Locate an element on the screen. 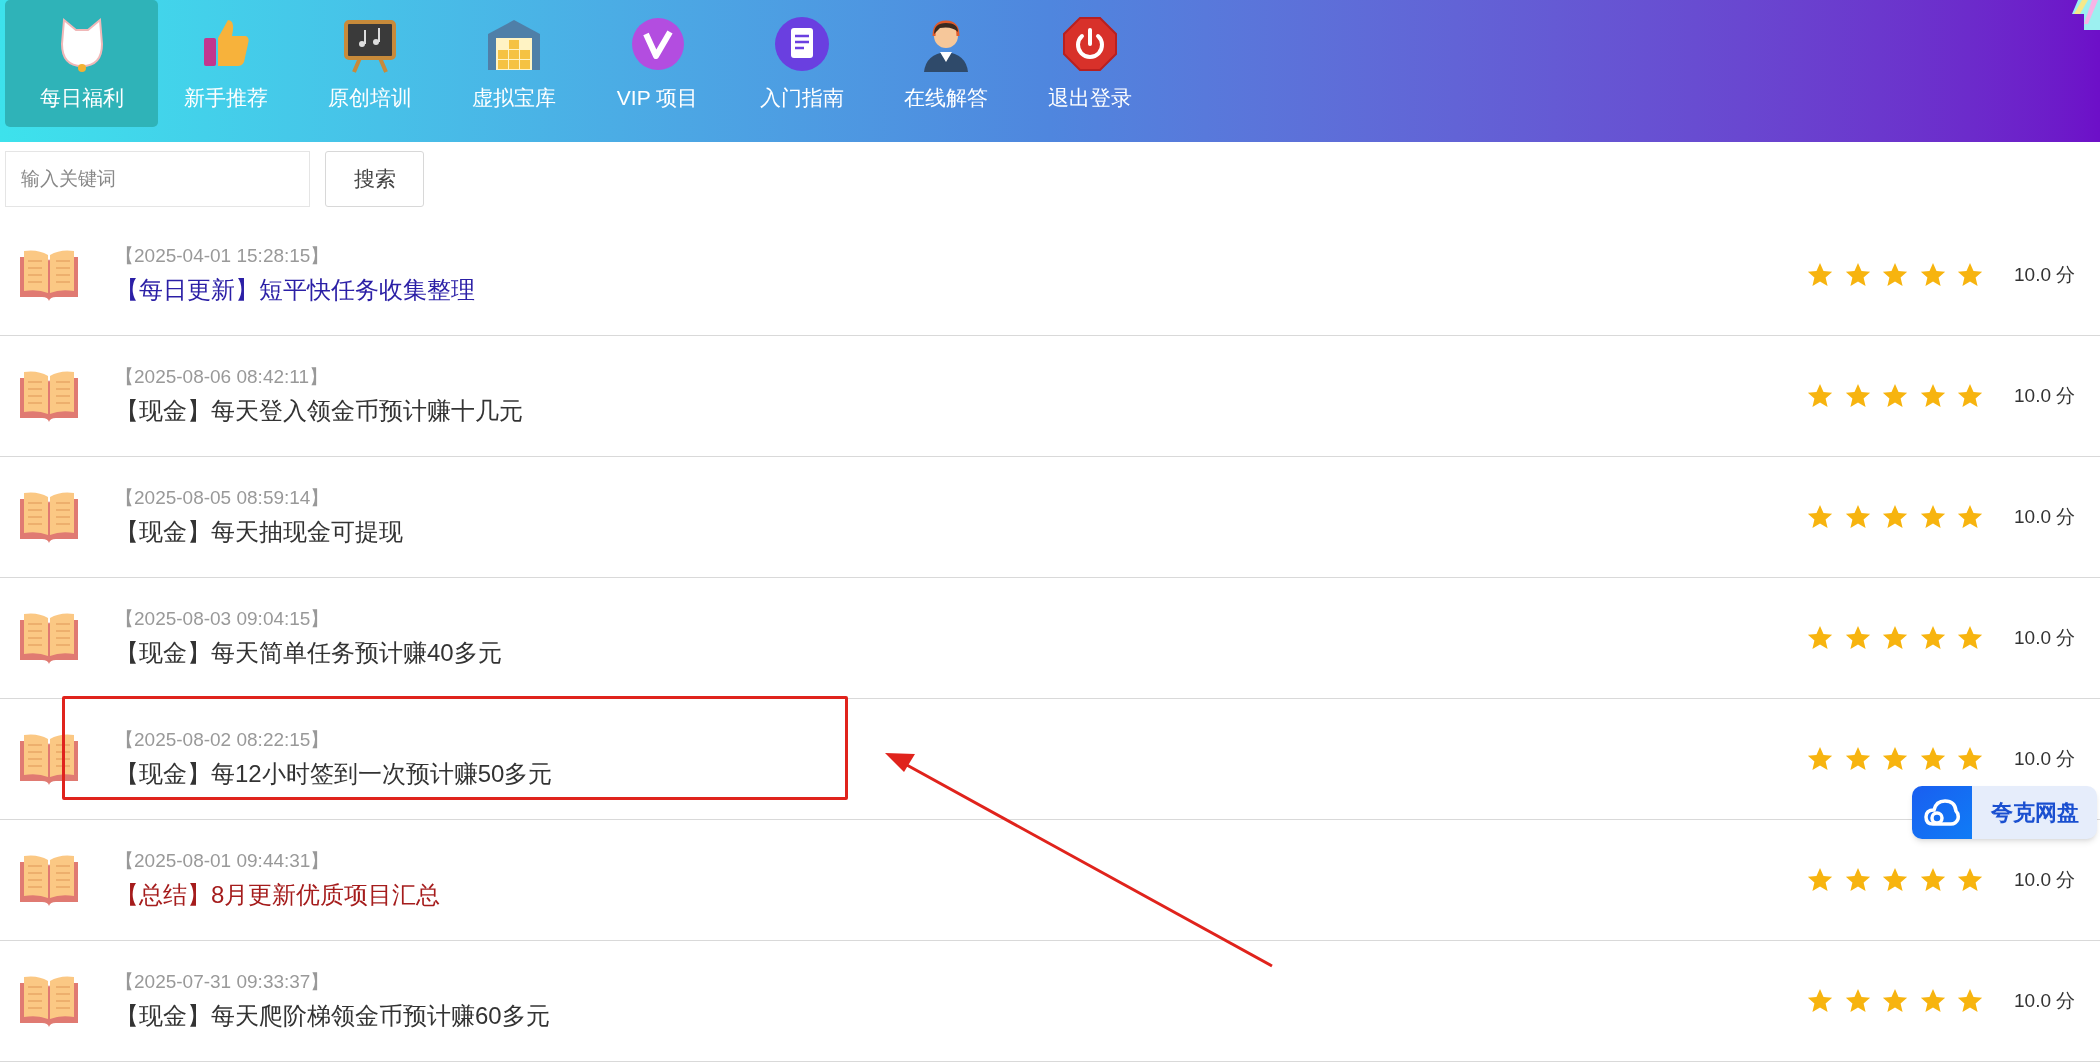  widget-label: 夸克网盘 is located at coordinates (2034, 813).